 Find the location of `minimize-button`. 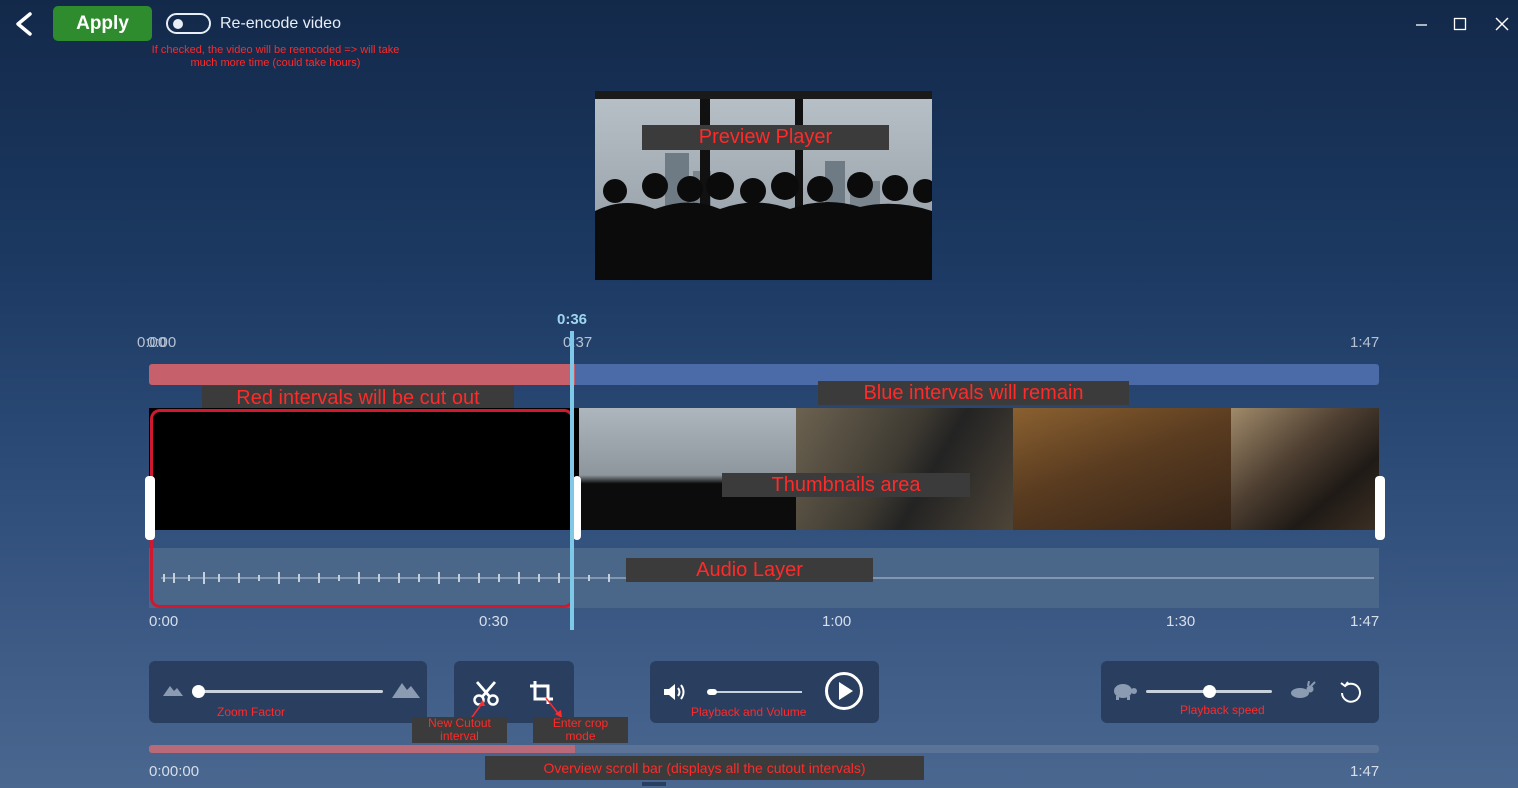

minimize-button is located at coordinates (1422, 24).